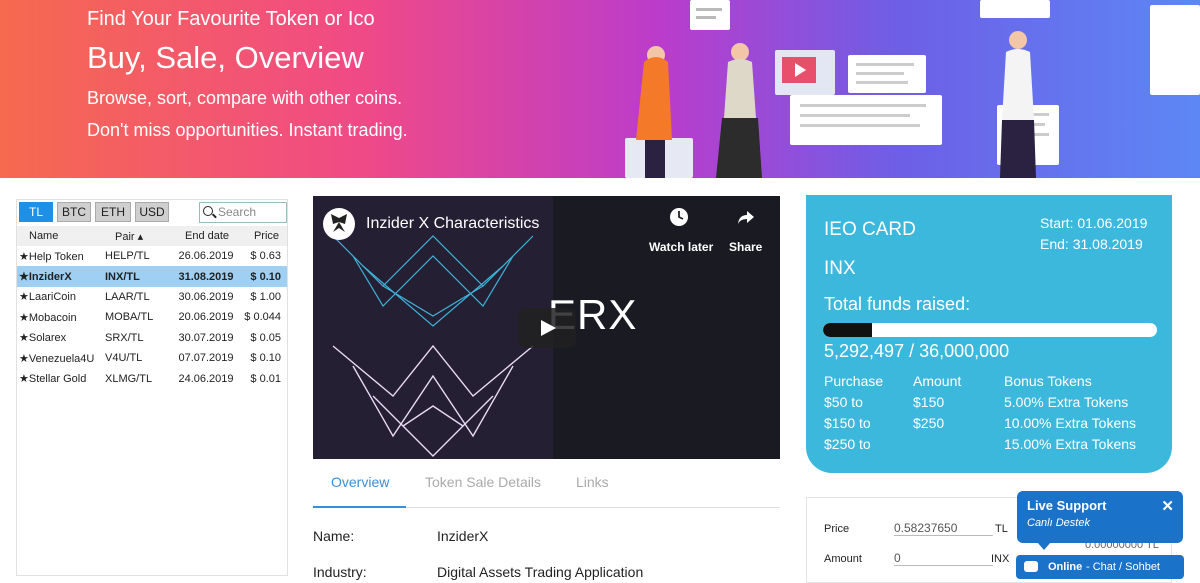  What do you see at coordinates (262, 338) in the screenshot?
I see `coin-price-cell: $ 0.05` at bounding box center [262, 338].